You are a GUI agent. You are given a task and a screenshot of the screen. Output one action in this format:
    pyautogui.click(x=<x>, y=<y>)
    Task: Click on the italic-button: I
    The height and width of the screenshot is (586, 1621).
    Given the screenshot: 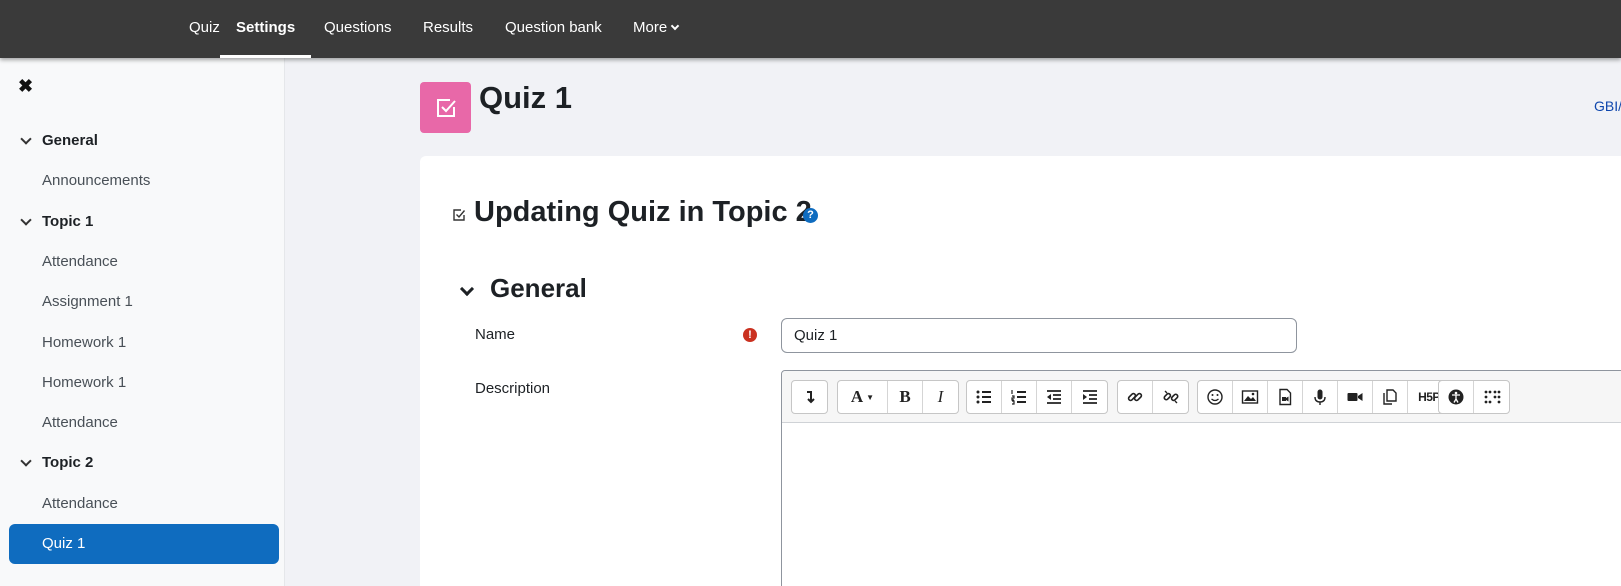 What is the action you would take?
    pyautogui.click(x=940, y=397)
    